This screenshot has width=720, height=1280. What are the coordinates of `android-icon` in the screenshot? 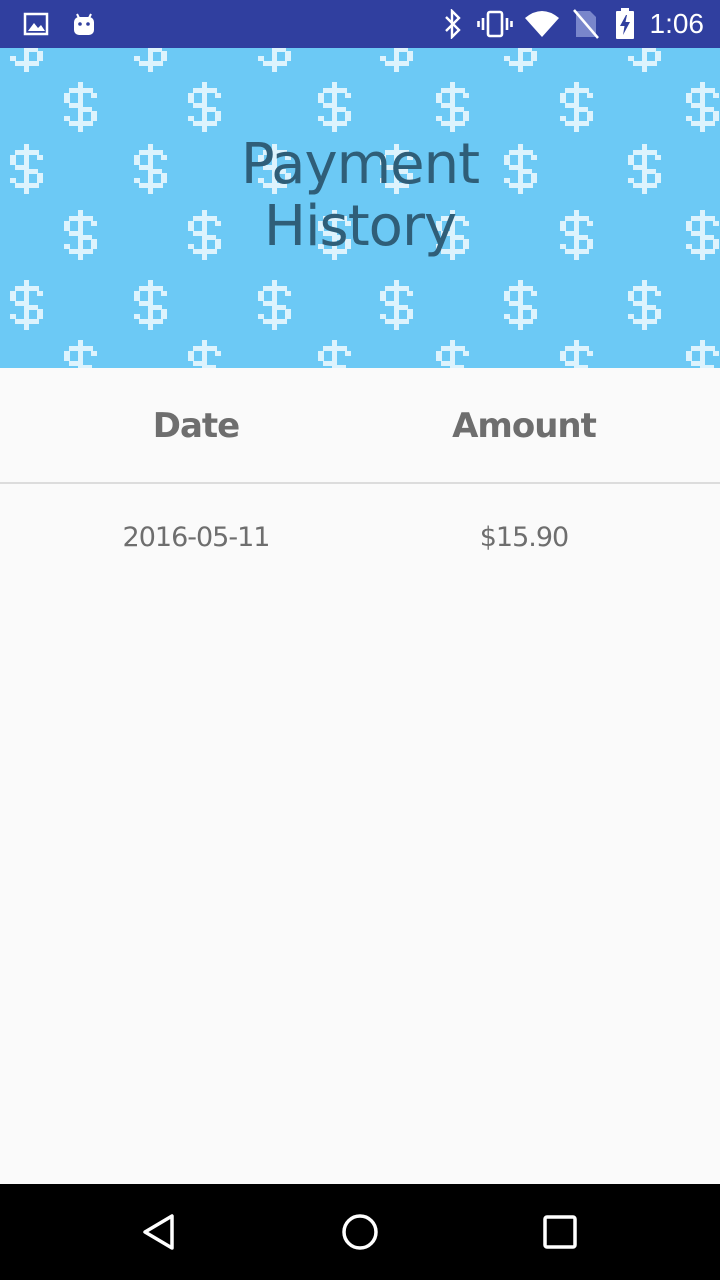 It's located at (84, 24).